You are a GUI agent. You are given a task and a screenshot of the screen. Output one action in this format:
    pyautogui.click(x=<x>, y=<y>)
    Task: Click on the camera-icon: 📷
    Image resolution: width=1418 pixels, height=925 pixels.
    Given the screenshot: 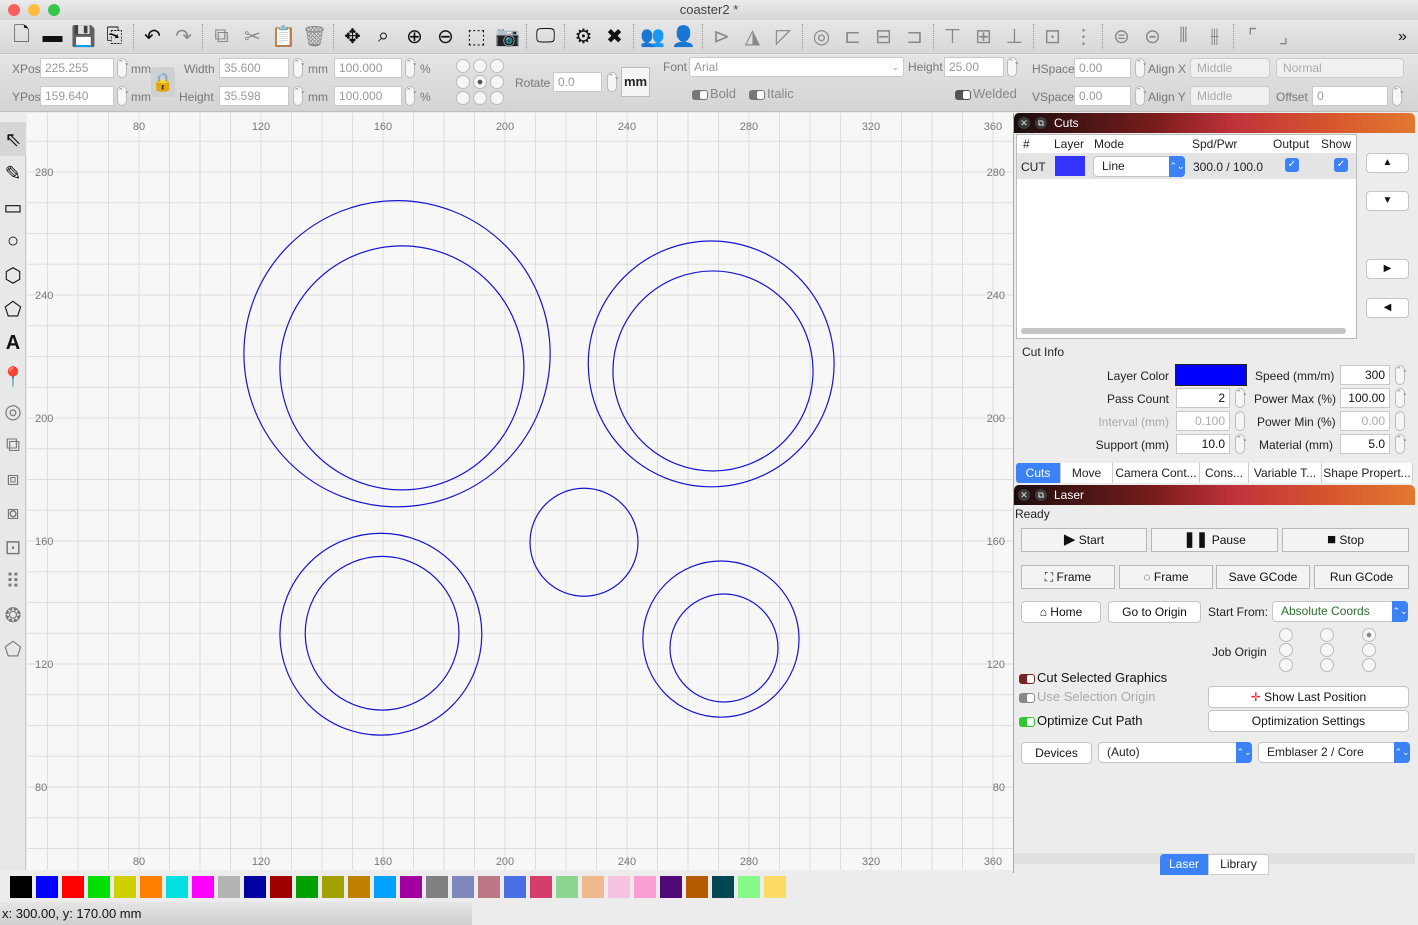 What is the action you would take?
    pyautogui.click(x=507, y=37)
    